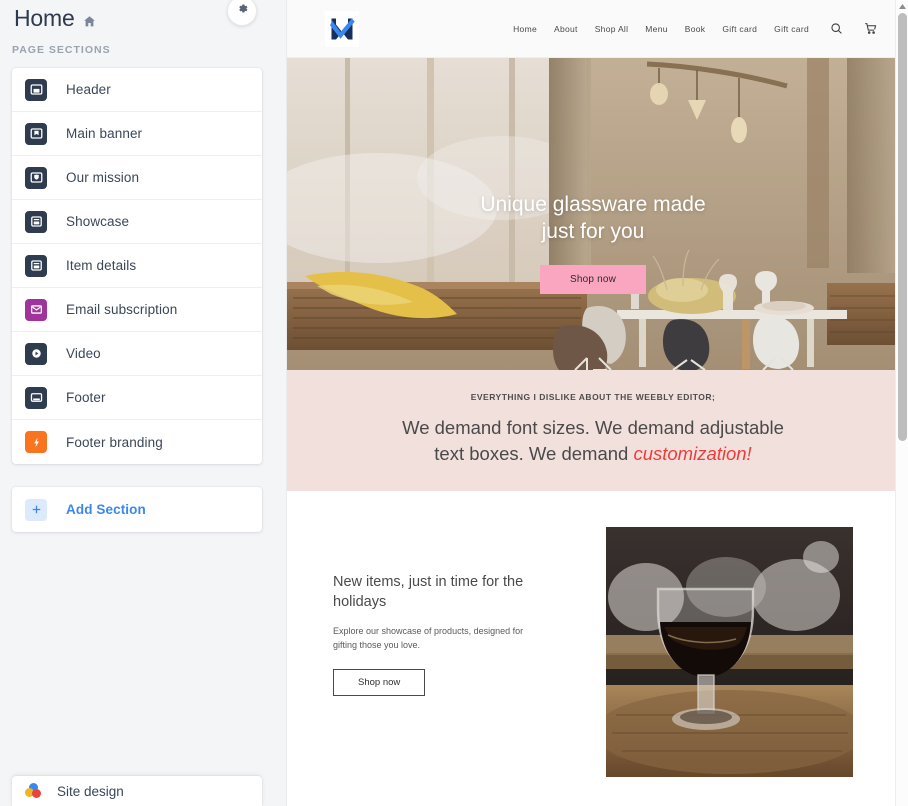 Image resolution: width=908 pixels, height=806 pixels. I want to click on showcase-image, so click(729, 652).